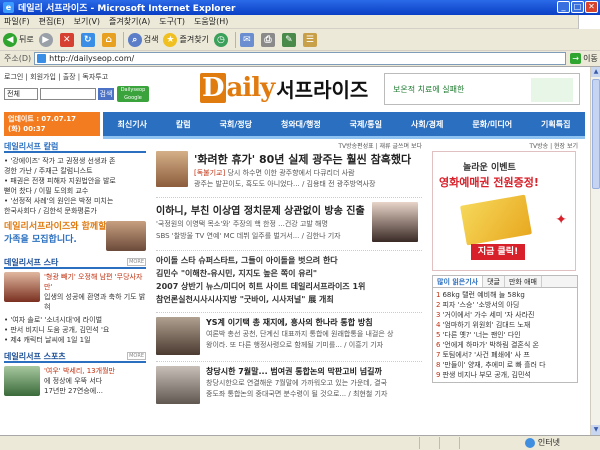  I want to click on nav-administration: 청와대/행정, so click(301, 124).